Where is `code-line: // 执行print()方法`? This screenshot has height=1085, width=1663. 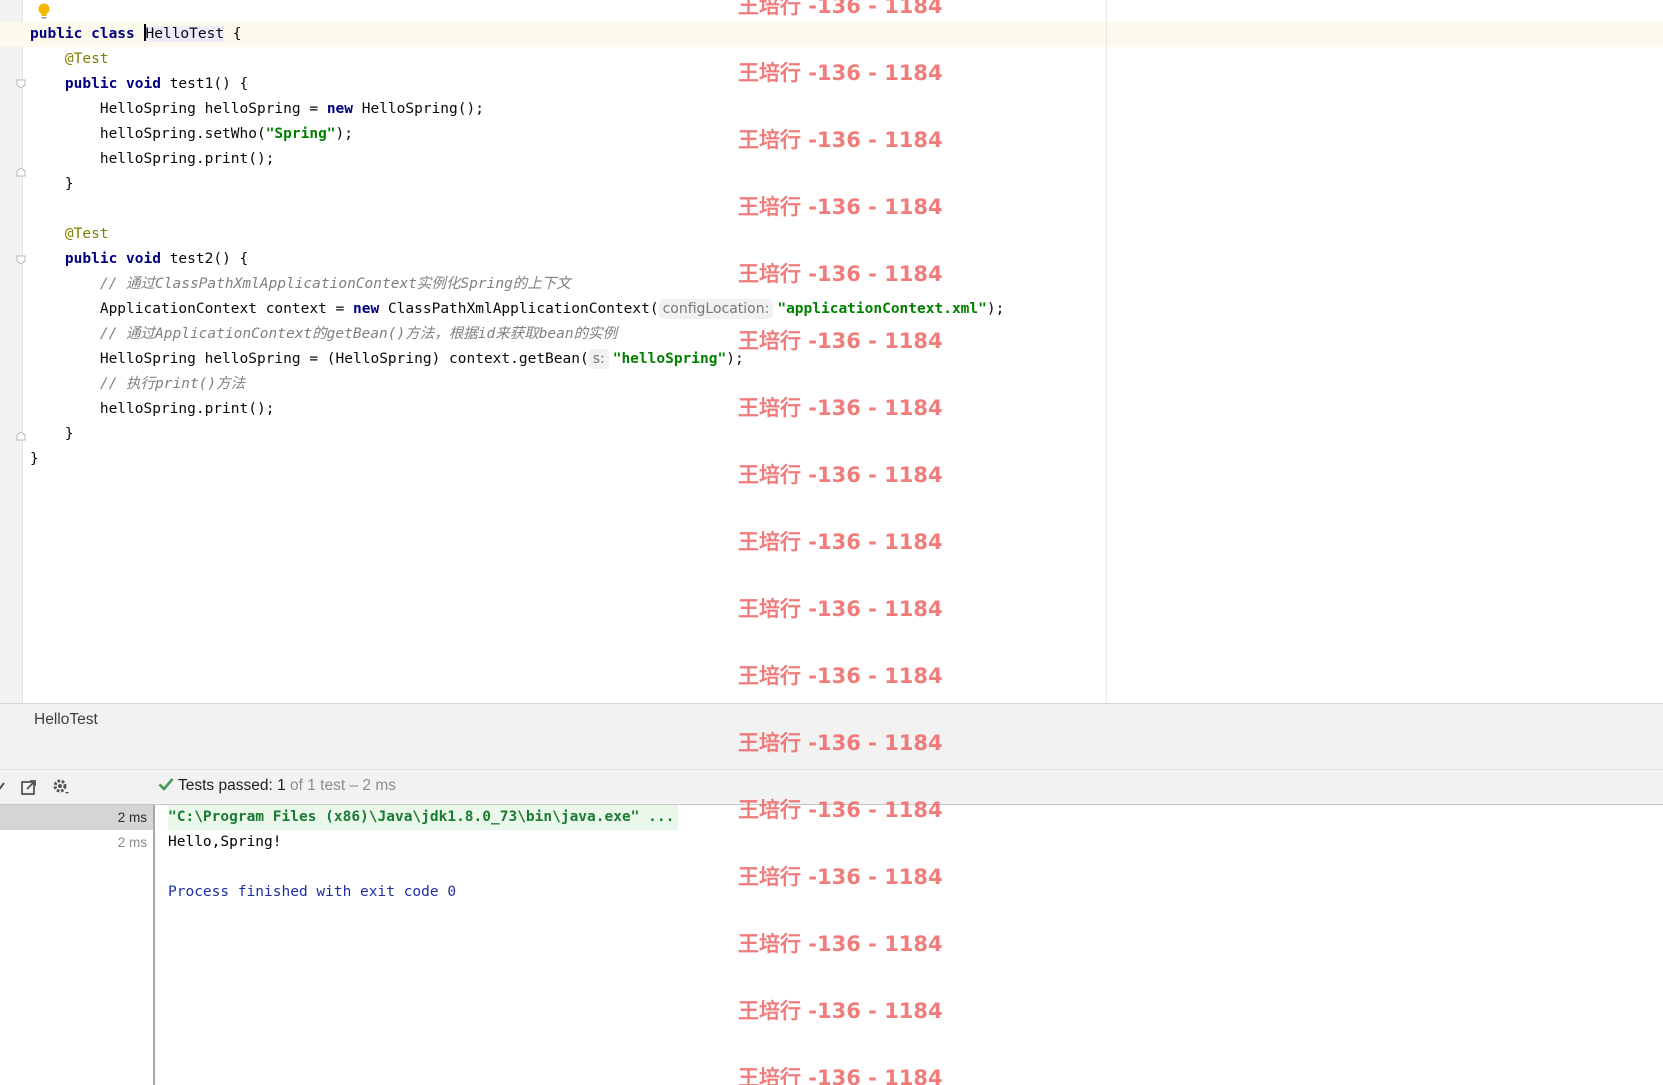
code-line: // 执行print()方法 is located at coordinates (517, 384).